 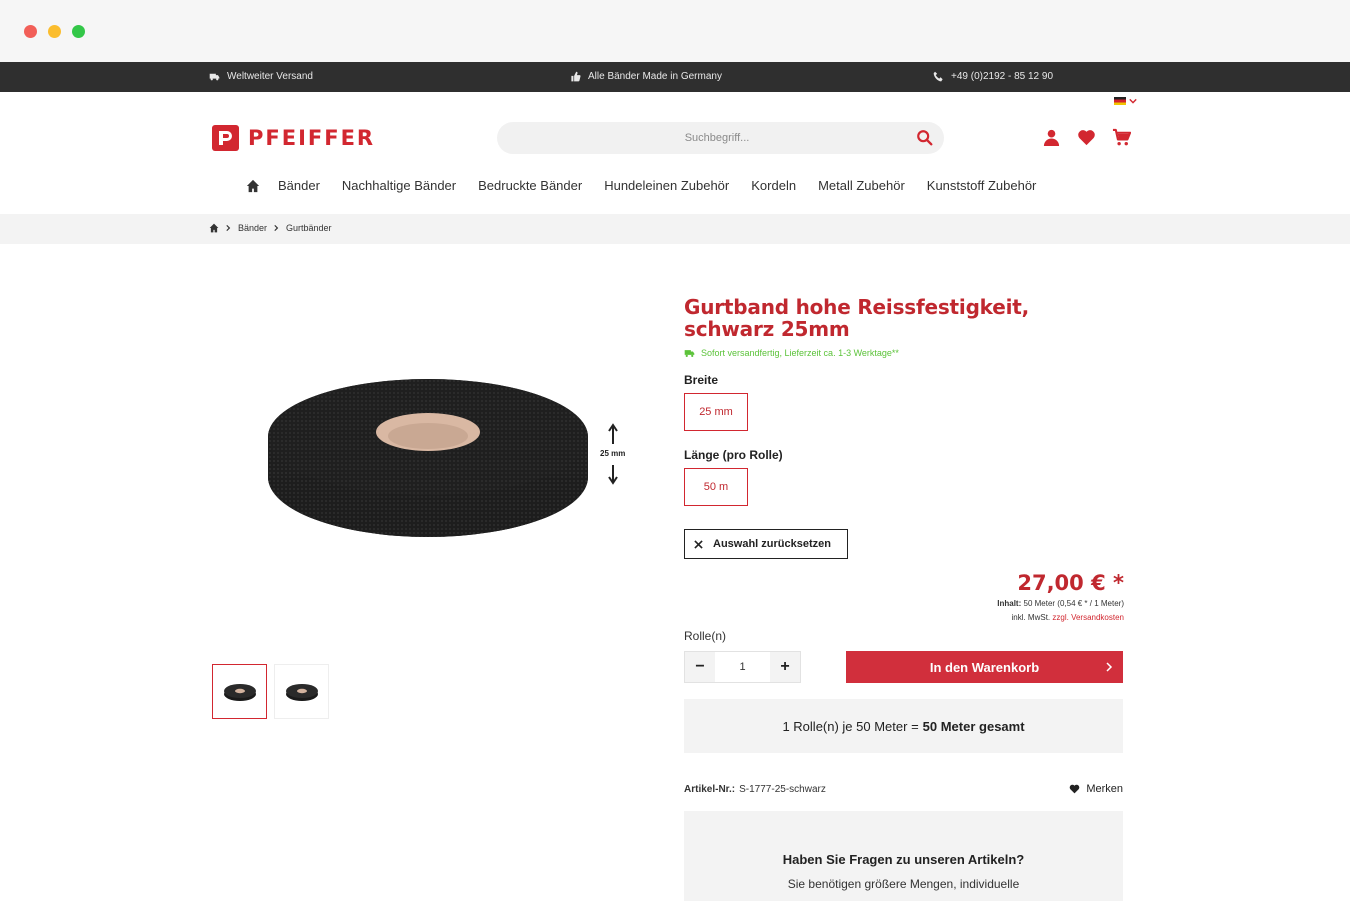 I want to click on tax-info: inkl. MwSt. zzgl. Versandkosten, so click(x=904, y=618).